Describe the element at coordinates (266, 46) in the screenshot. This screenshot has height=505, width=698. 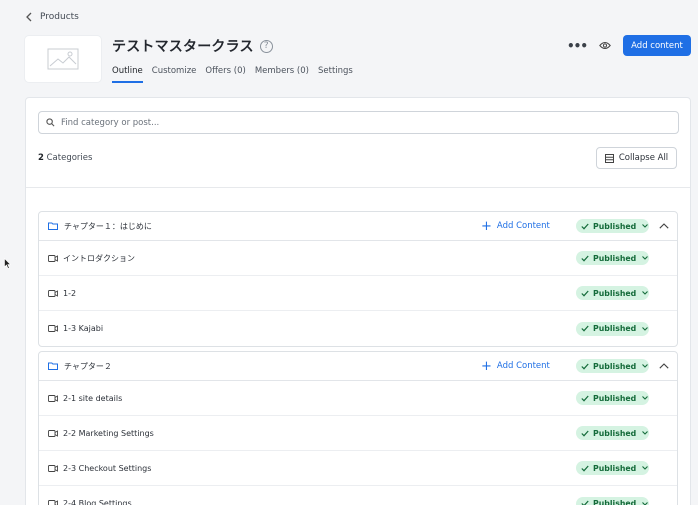
I see `help-icon: ?` at that location.